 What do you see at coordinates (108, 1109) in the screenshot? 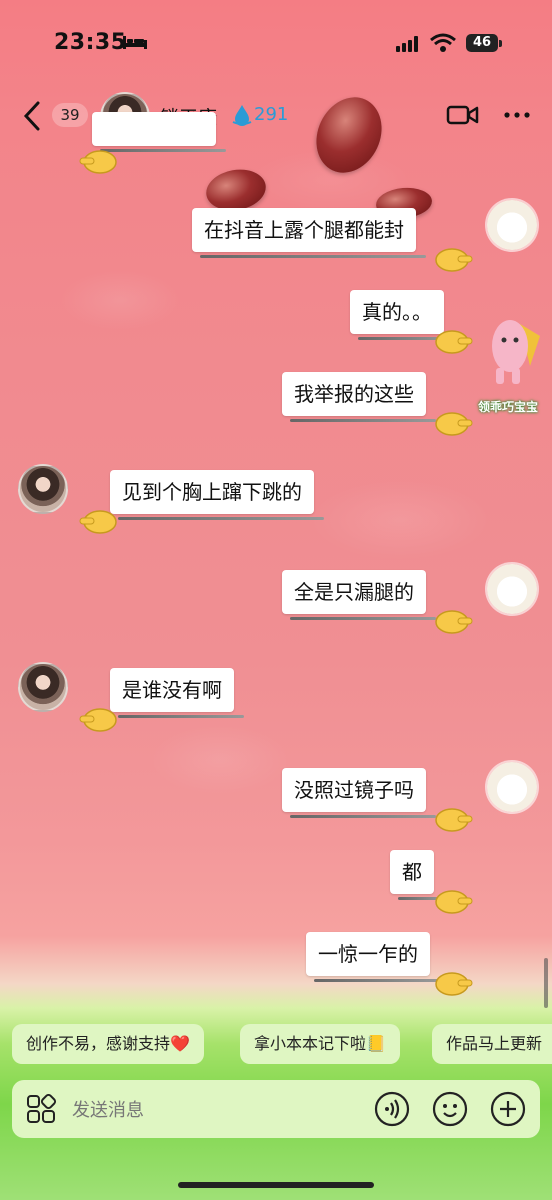
I see `message-input: 发送消息` at bounding box center [108, 1109].